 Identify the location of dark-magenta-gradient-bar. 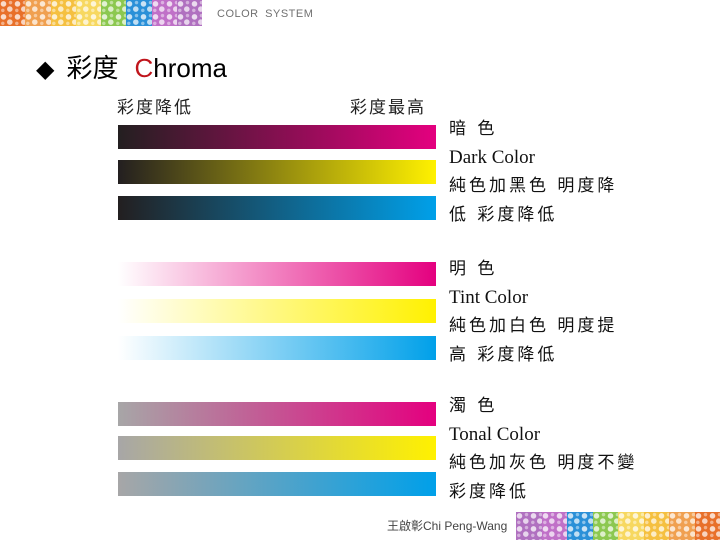
(277, 137).